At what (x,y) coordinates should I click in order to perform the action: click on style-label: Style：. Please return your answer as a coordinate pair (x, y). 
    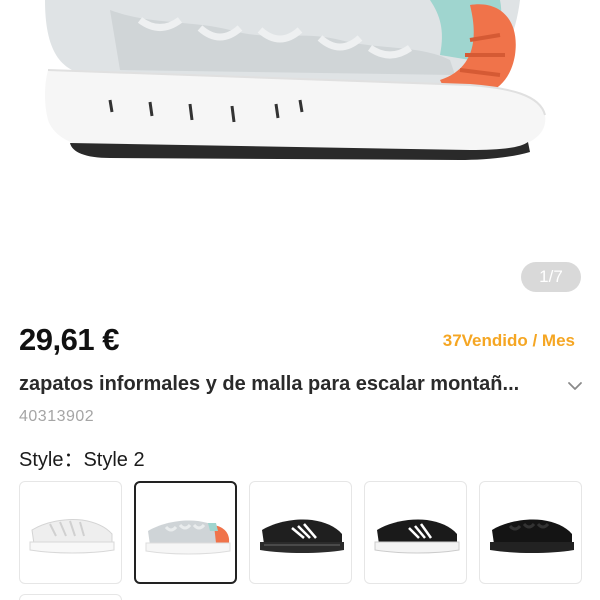
    Looking at the image, I should click on (51, 460).